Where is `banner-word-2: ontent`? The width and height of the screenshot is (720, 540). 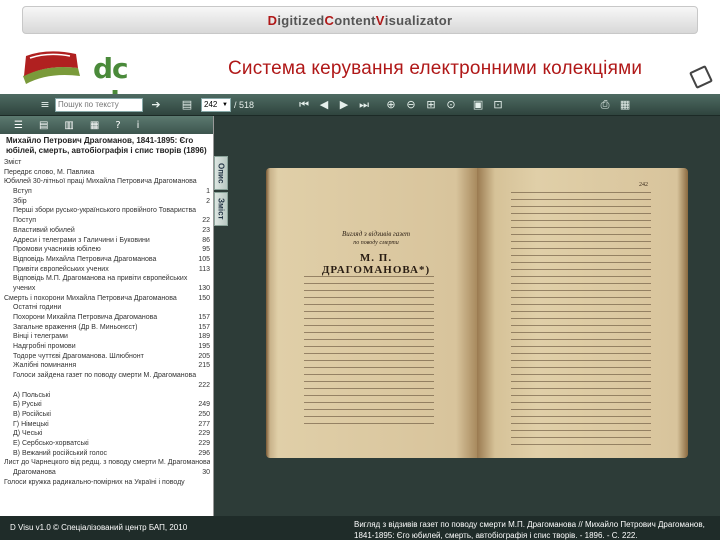
banner-word-2: ontent is located at coordinates (355, 20).